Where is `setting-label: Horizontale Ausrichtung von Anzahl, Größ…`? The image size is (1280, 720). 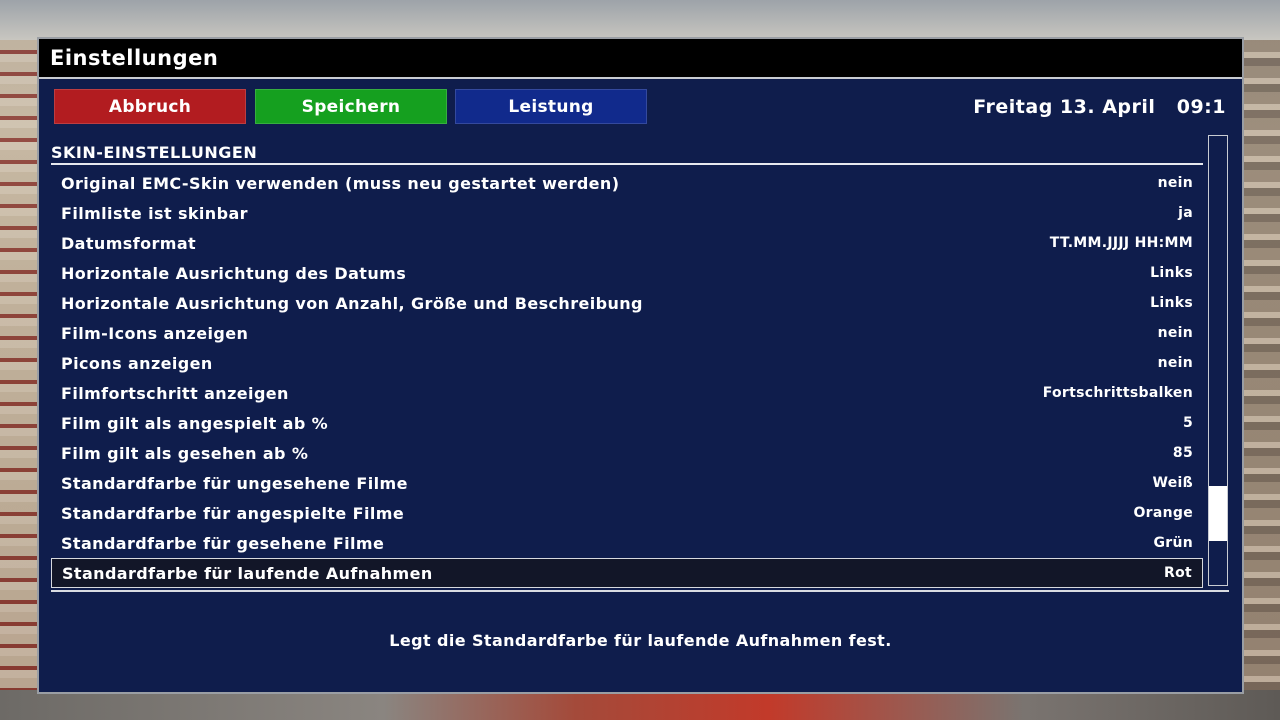
setting-label: Horizontale Ausrichtung von Anzahl, Größ… is located at coordinates (352, 303).